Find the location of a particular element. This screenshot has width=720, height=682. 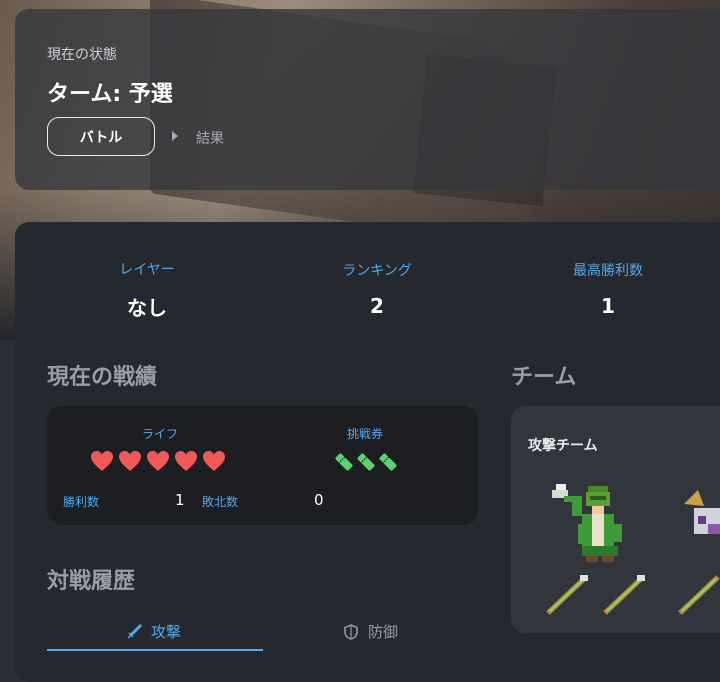

max-wins-label: 最高勝利数 is located at coordinates (608, 271).